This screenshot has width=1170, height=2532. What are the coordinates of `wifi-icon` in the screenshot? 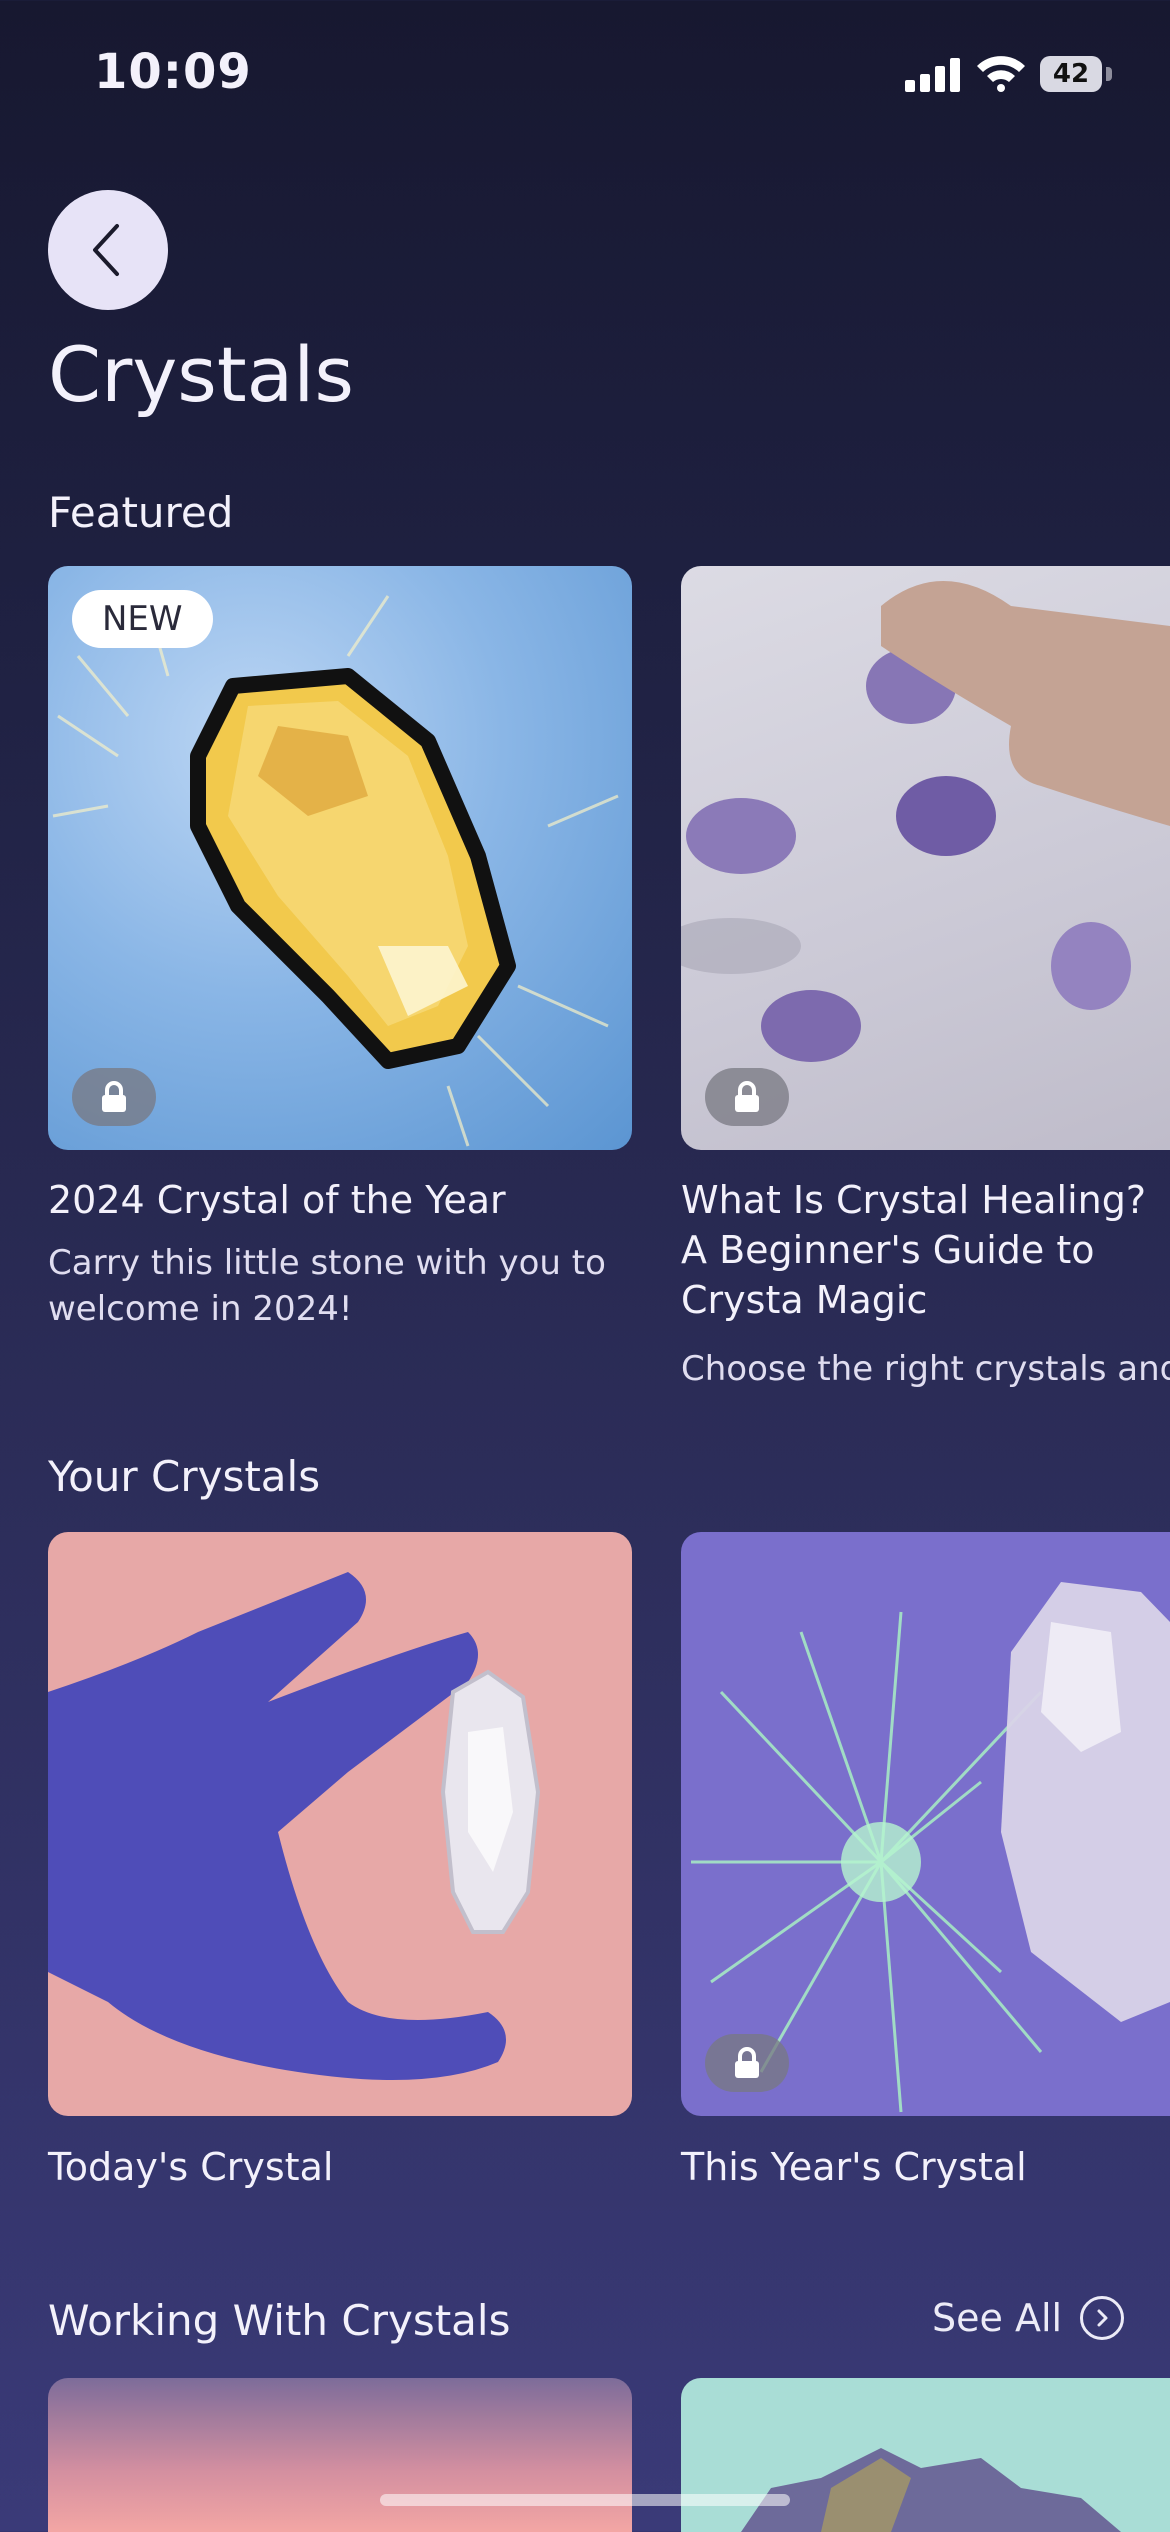 It's located at (1001, 74).